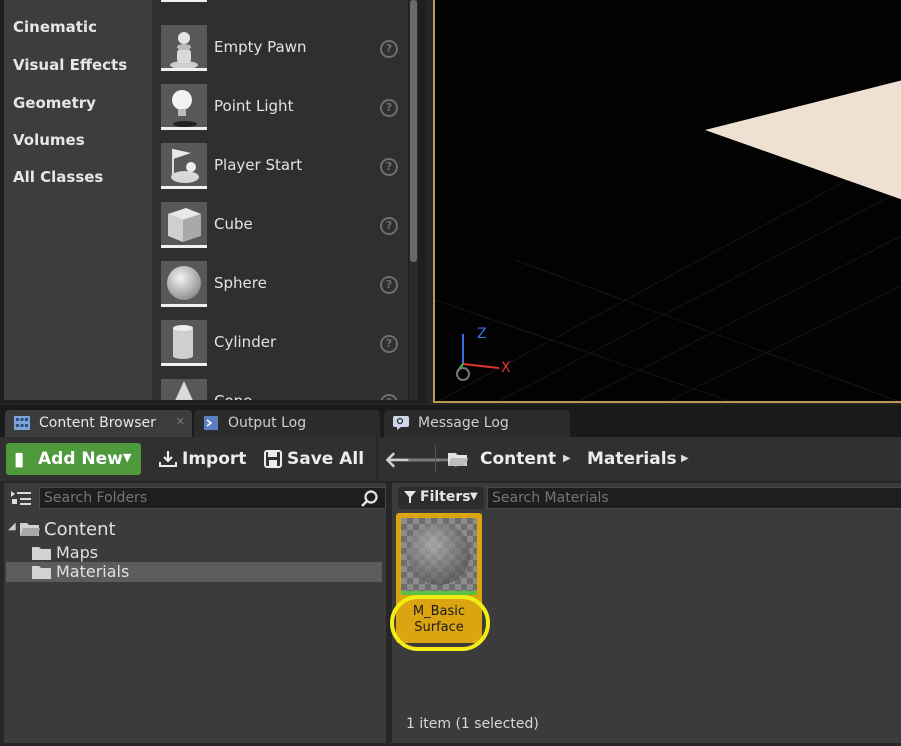 This screenshot has width=901, height=746. Describe the element at coordinates (280, 4) in the screenshot. I see `actor-item-partial` at that location.